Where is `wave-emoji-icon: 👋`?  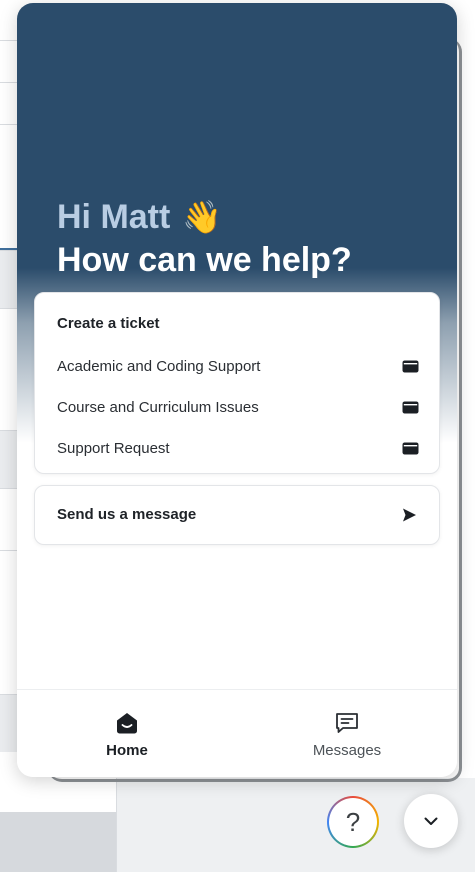
wave-emoji-icon: 👋 is located at coordinates (202, 217).